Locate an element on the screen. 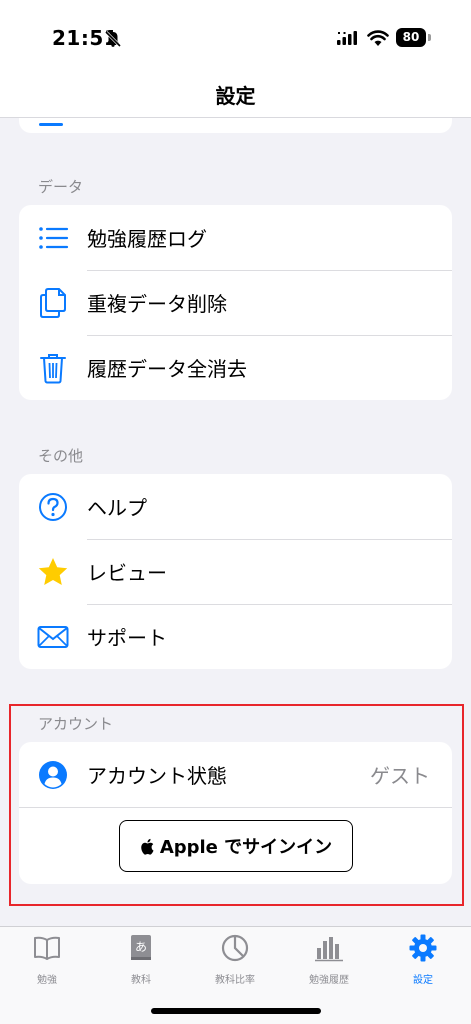  tab-label: 設定 is located at coordinates (423, 980).